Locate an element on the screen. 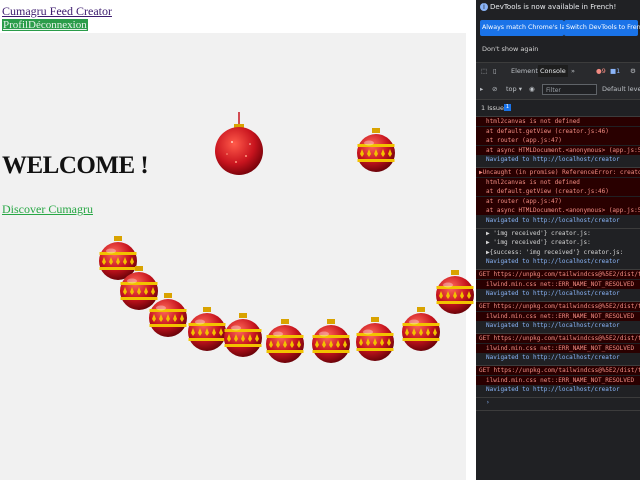 The height and width of the screenshot is (480, 640). tab-elements: Elements is located at coordinates (526, 71).